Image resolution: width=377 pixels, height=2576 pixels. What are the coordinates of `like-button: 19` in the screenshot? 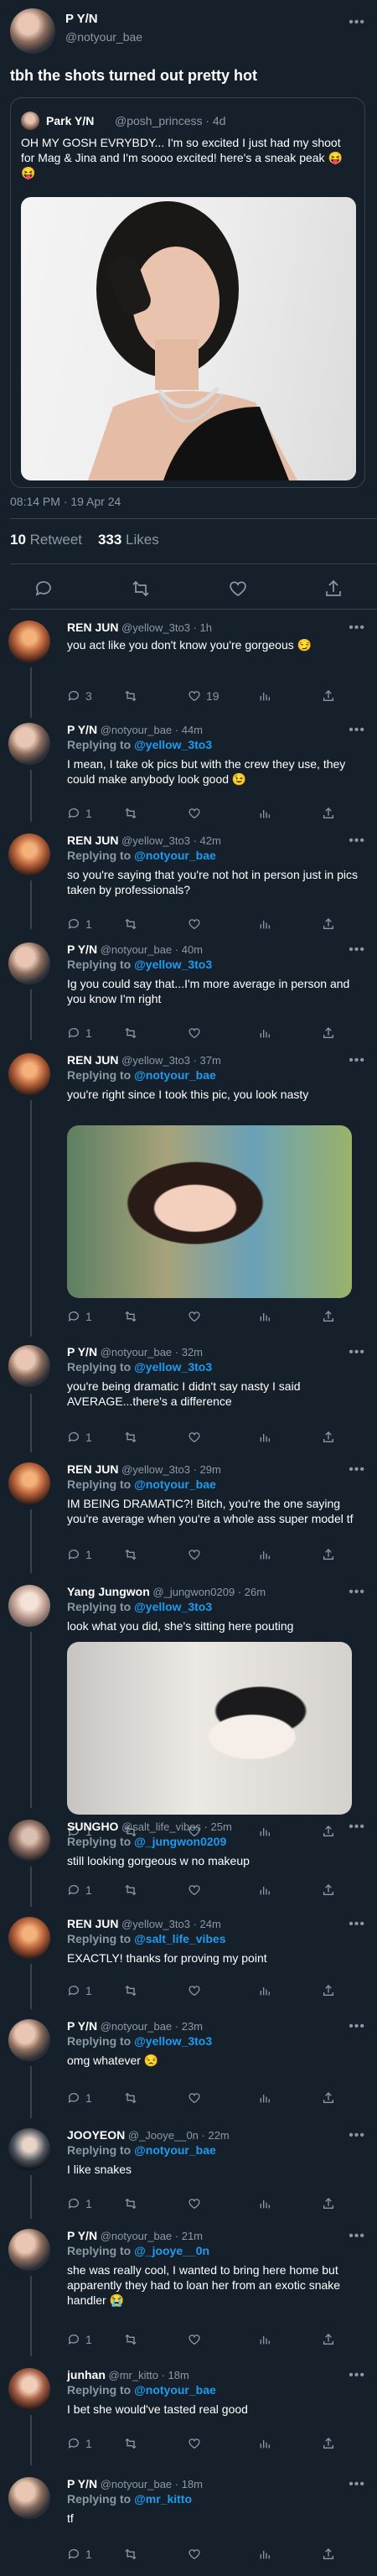 It's located at (203, 696).